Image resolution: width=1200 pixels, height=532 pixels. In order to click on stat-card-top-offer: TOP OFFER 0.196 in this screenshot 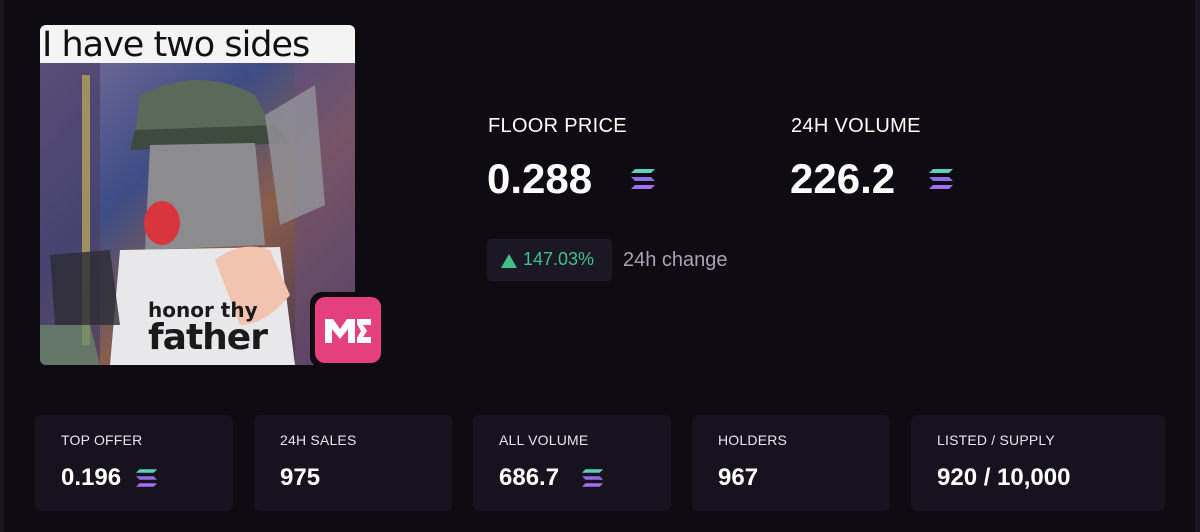, I will do `click(134, 463)`.